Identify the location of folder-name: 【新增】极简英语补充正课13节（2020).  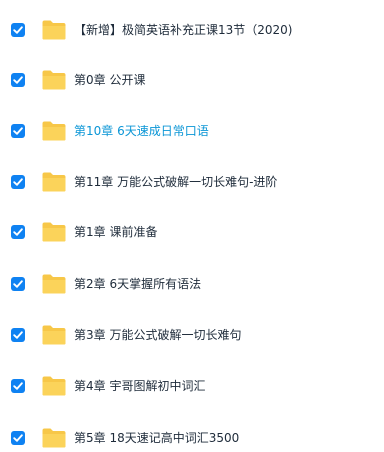
(183, 30).